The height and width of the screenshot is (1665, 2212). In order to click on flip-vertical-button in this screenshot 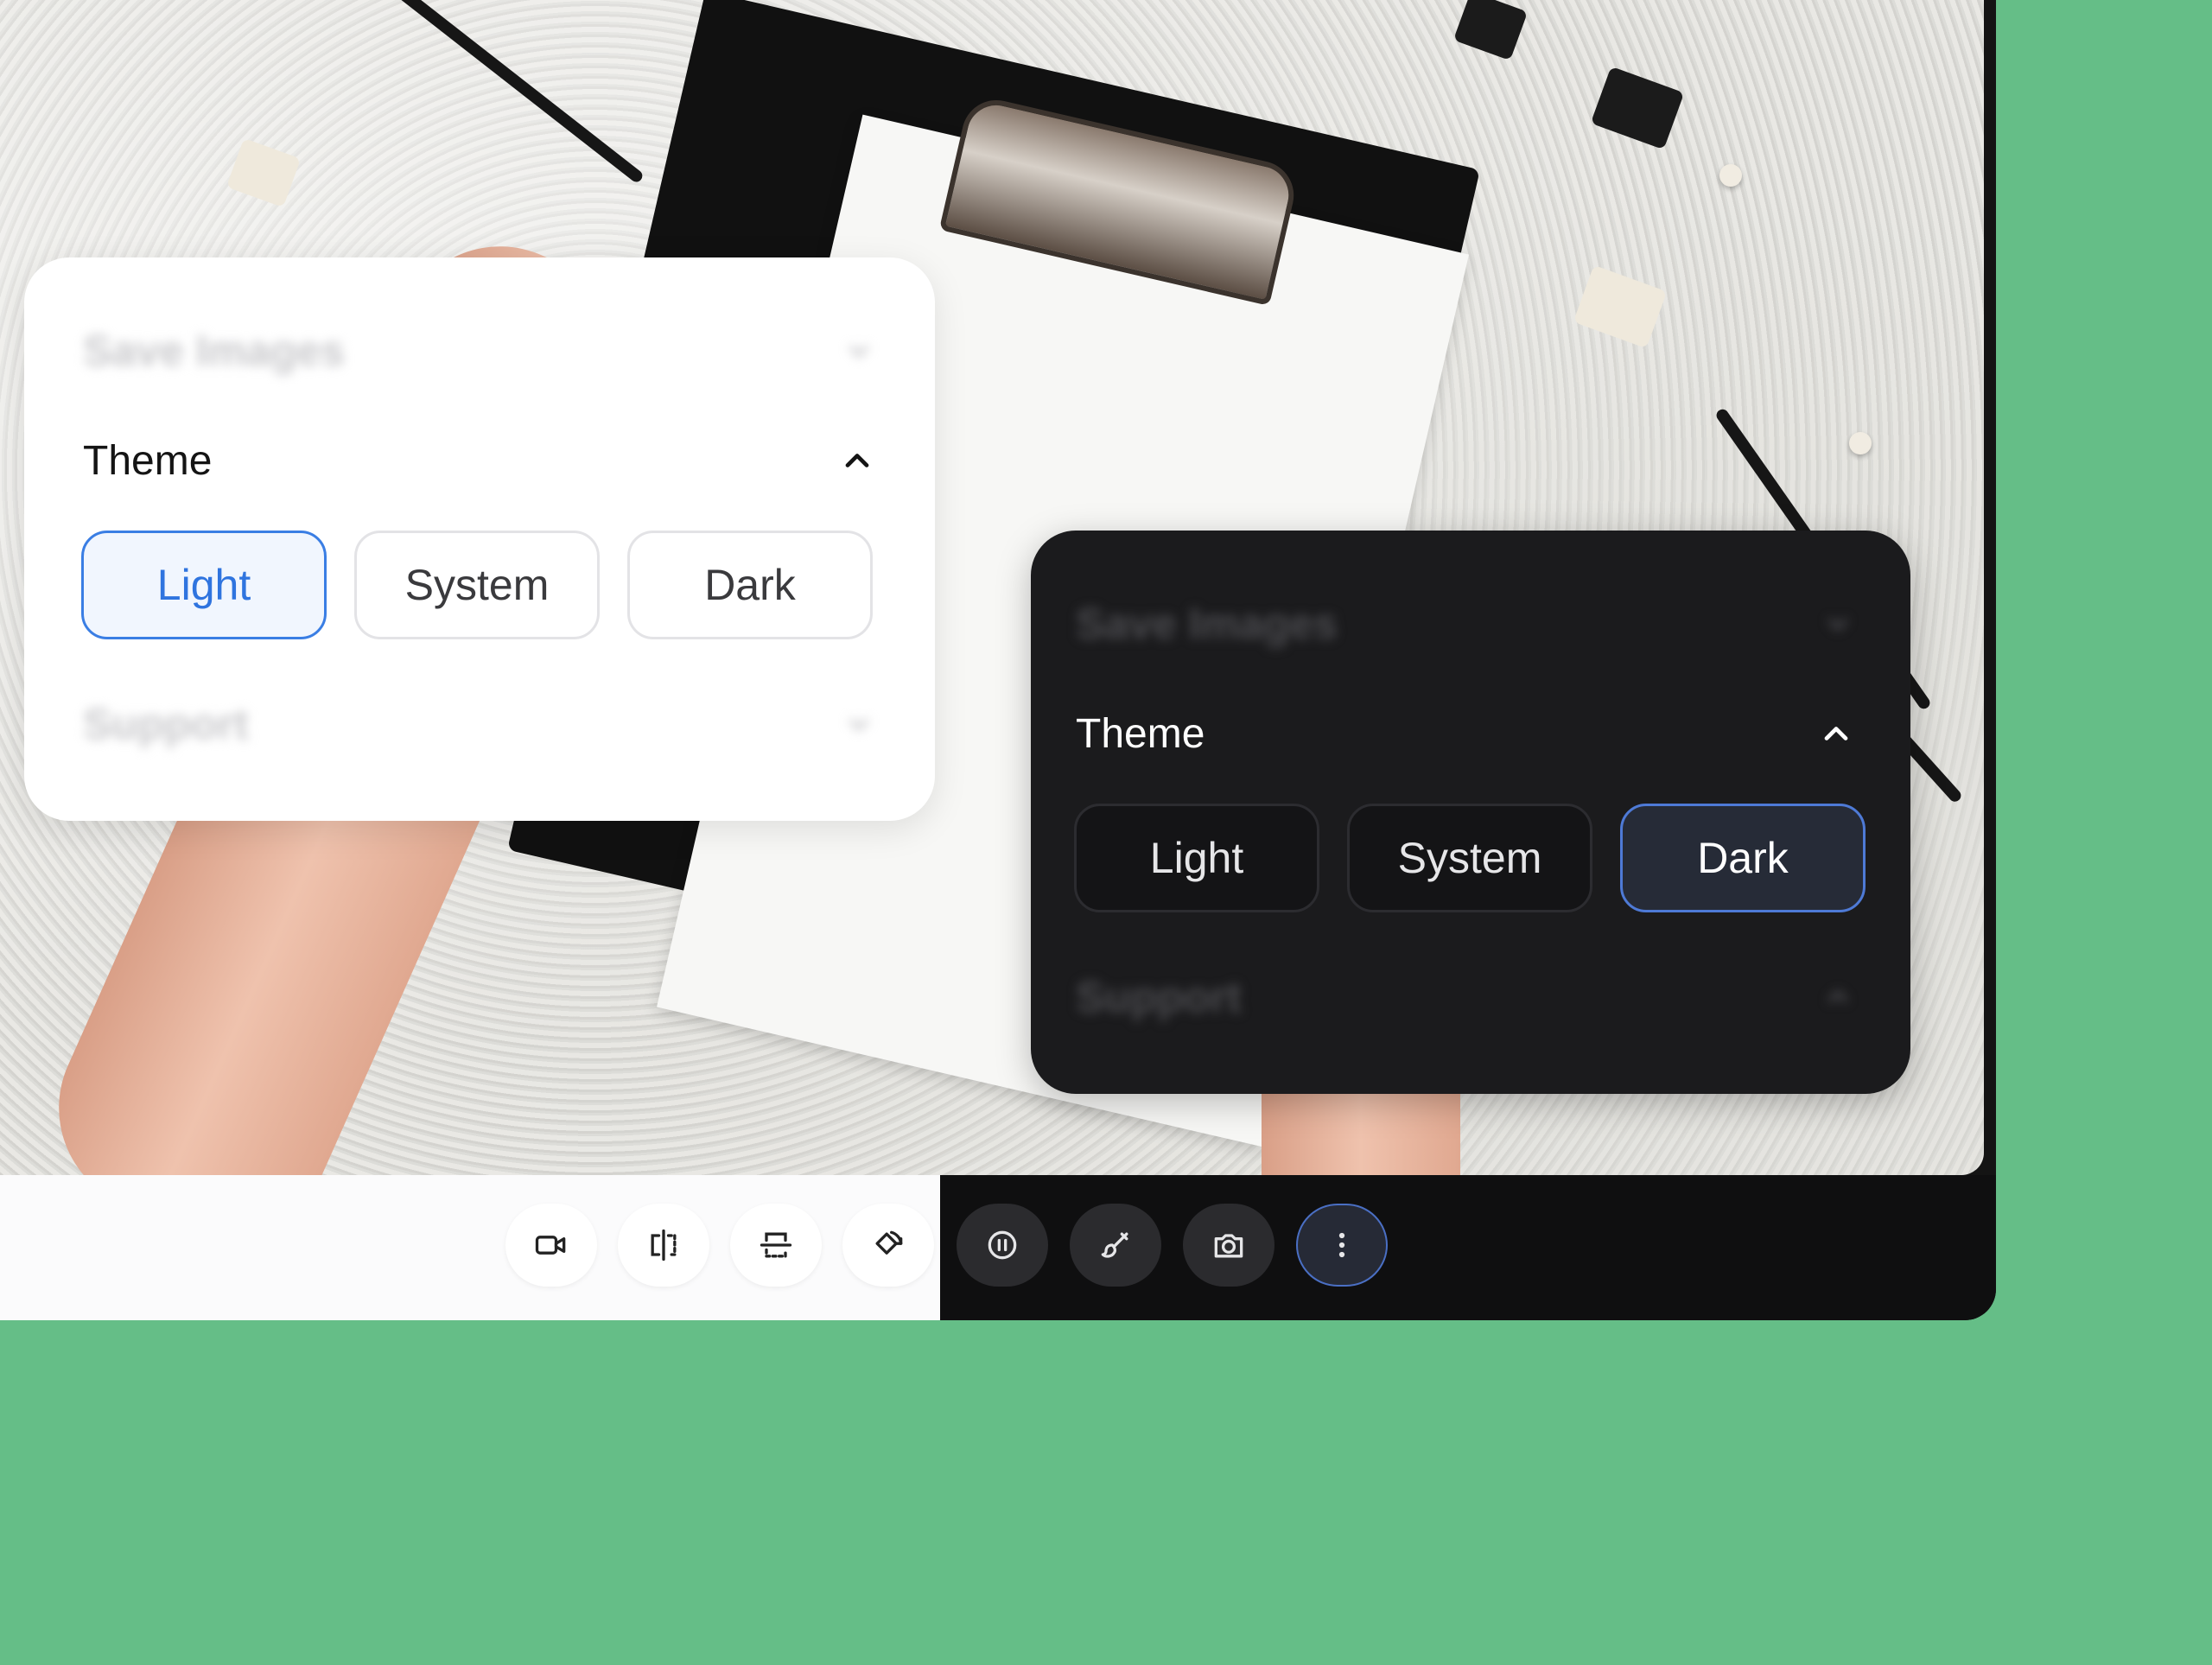, I will do `click(776, 1246)`.